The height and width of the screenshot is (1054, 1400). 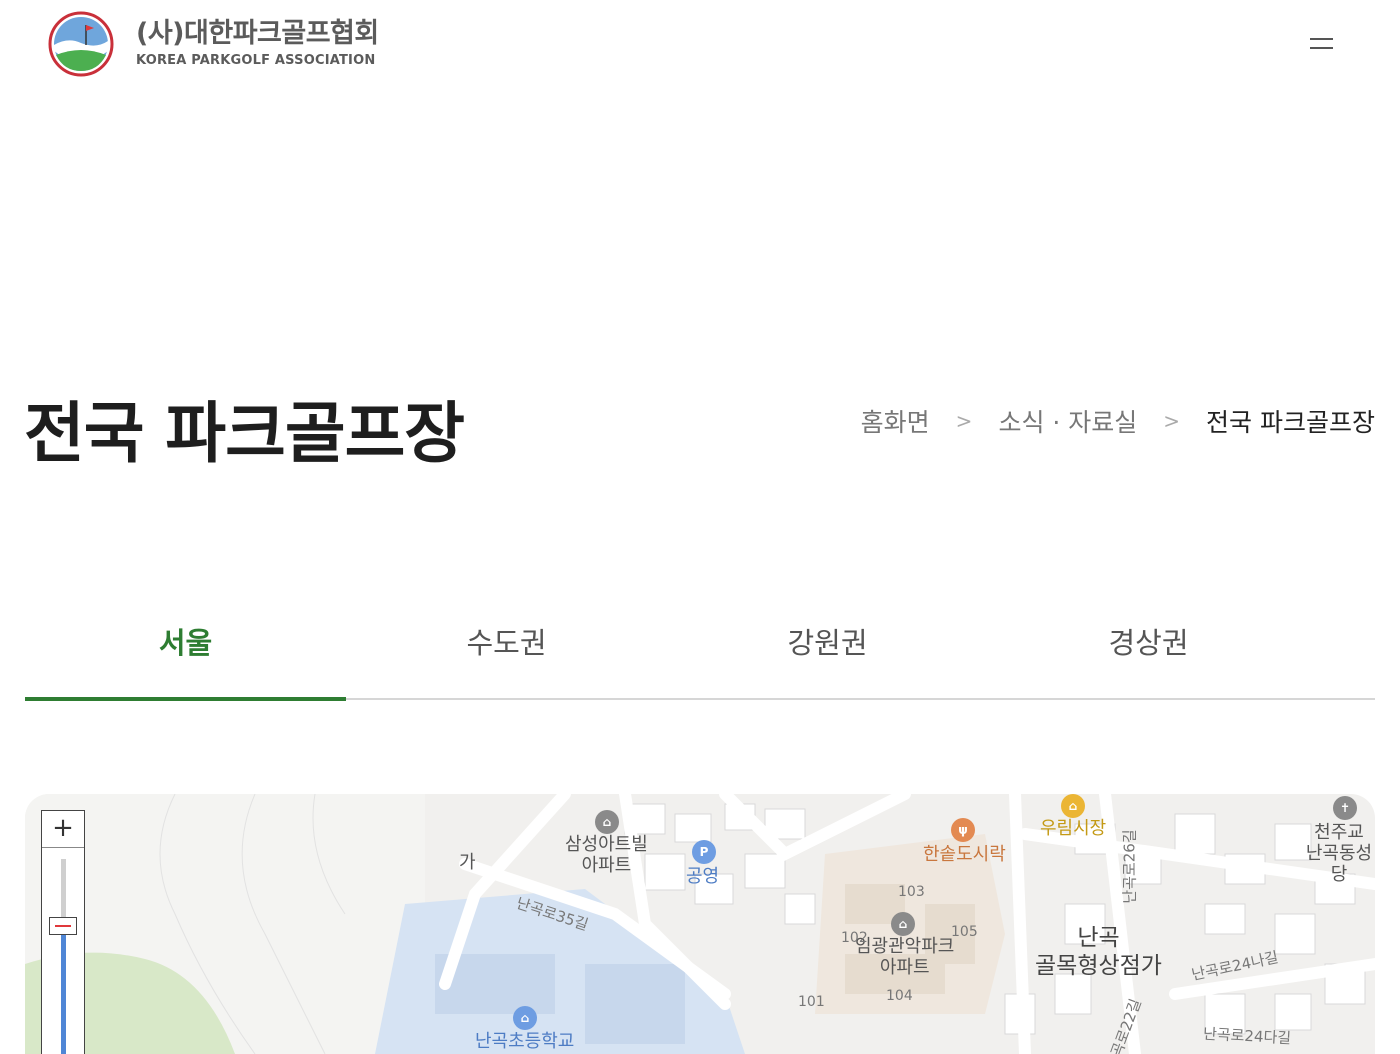 I want to click on logo-english-name: KOREA PARKGOLF ASSOCIATION, so click(x=256, y=60).